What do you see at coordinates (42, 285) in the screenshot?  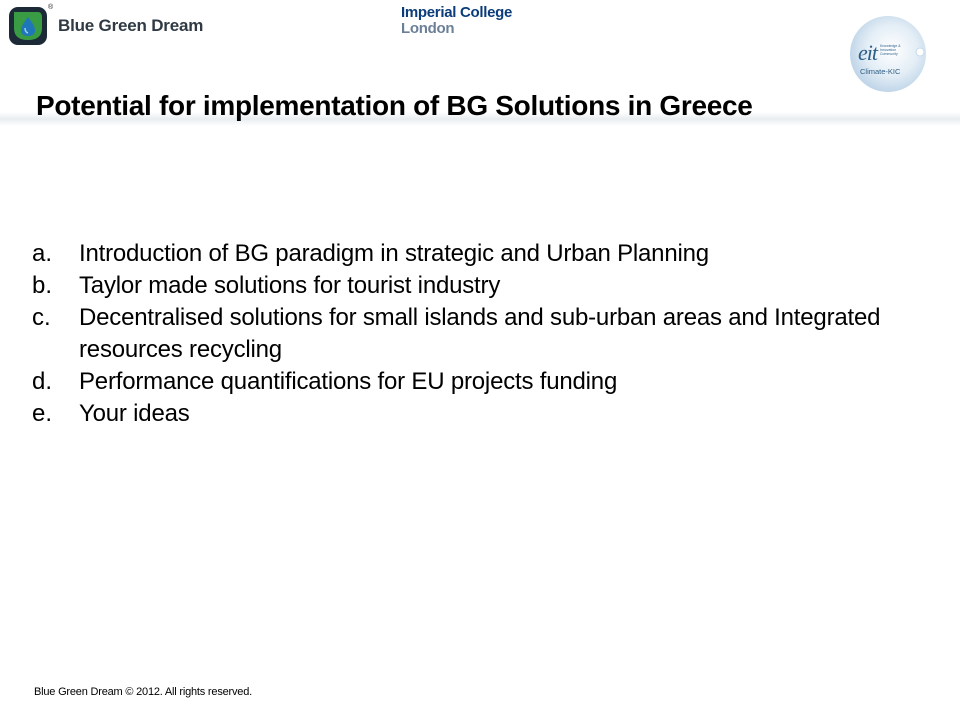 I see `list-marker: b.` at bounding box center [42, 285].